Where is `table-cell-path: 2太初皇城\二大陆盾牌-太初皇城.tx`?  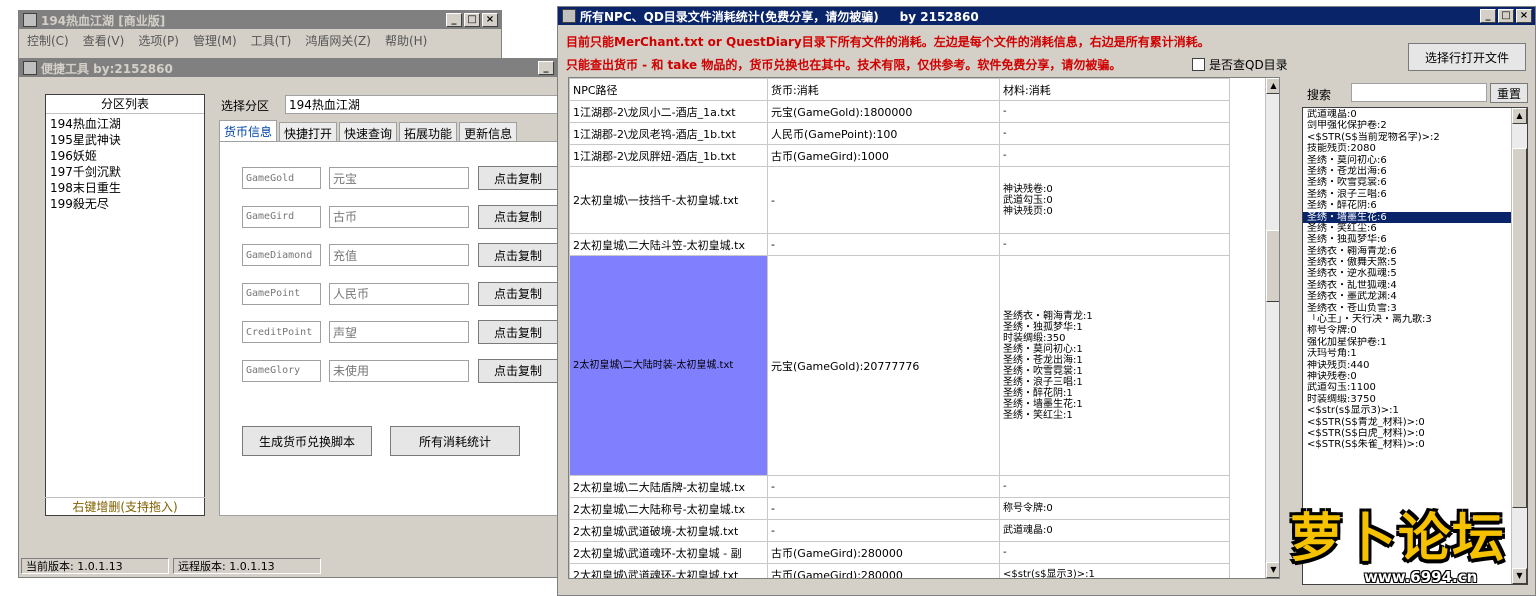
table-cell-path: 2太初皇城\二大陆盾牌-太初皇城.tx is located at coordinates (668, 486).